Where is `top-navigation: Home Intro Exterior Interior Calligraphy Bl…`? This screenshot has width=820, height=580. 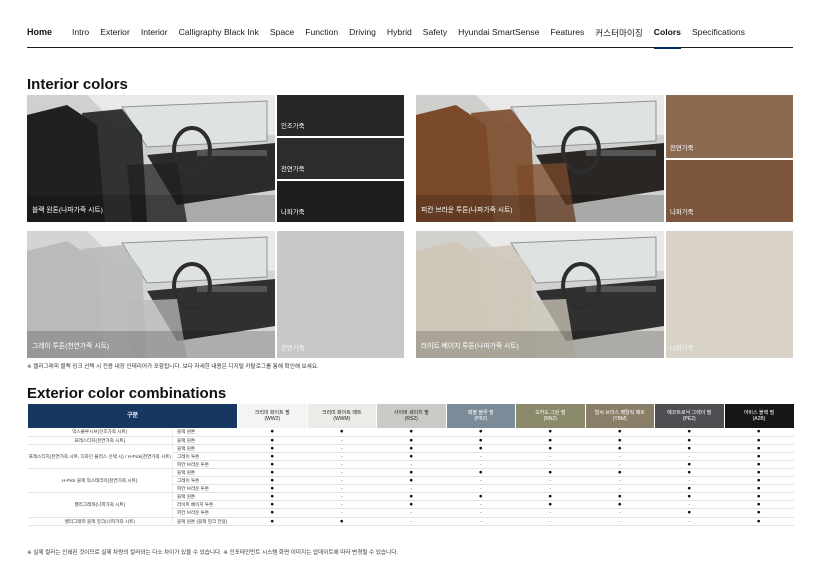 top-navigation: Home Intro Exterior Interior Calligraphy Bl… is located at coordinates (410, 35).